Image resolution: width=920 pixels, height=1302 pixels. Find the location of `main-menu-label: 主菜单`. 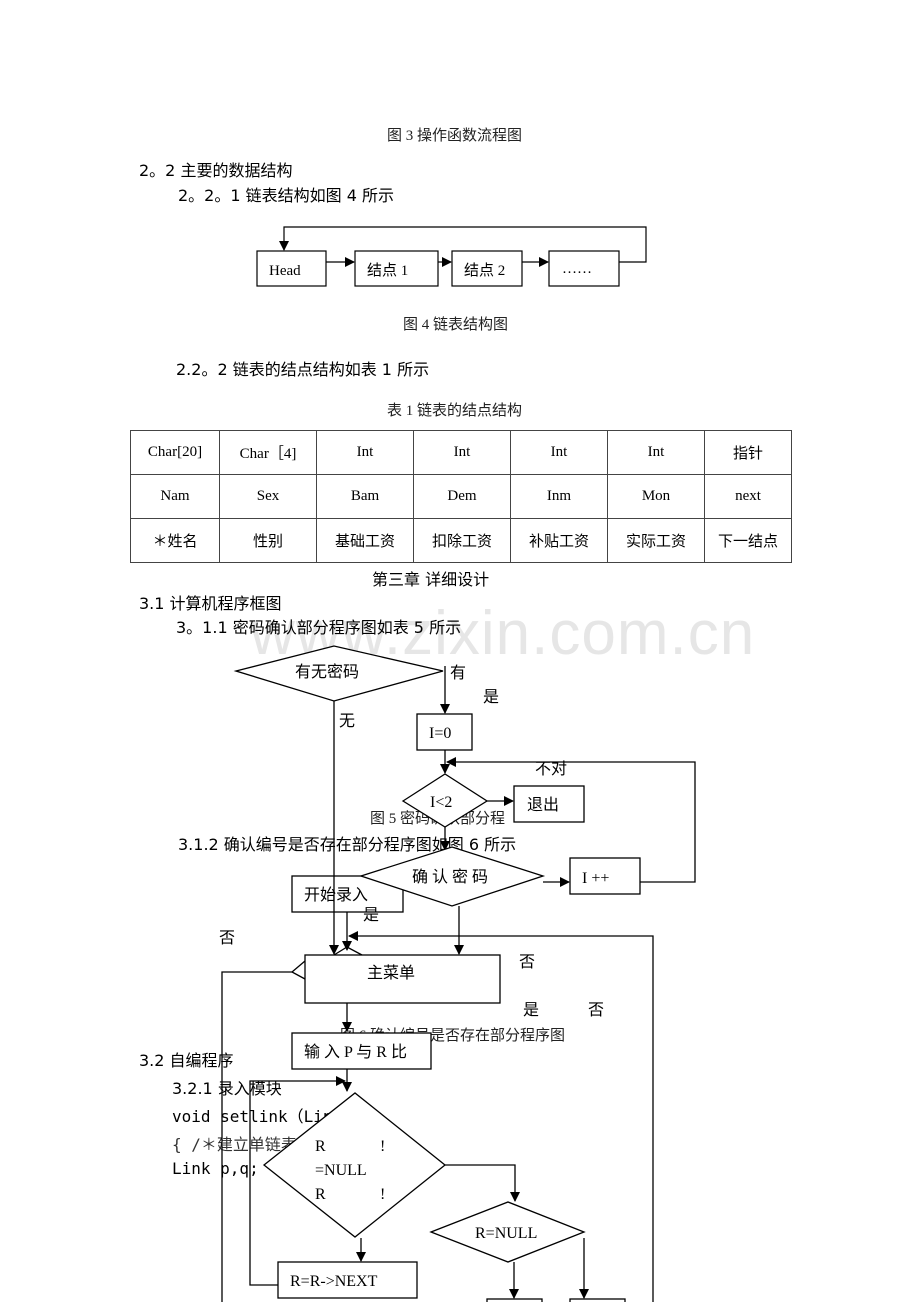

main-menu-label: 主菜单 is located at coordinates (391, 973).